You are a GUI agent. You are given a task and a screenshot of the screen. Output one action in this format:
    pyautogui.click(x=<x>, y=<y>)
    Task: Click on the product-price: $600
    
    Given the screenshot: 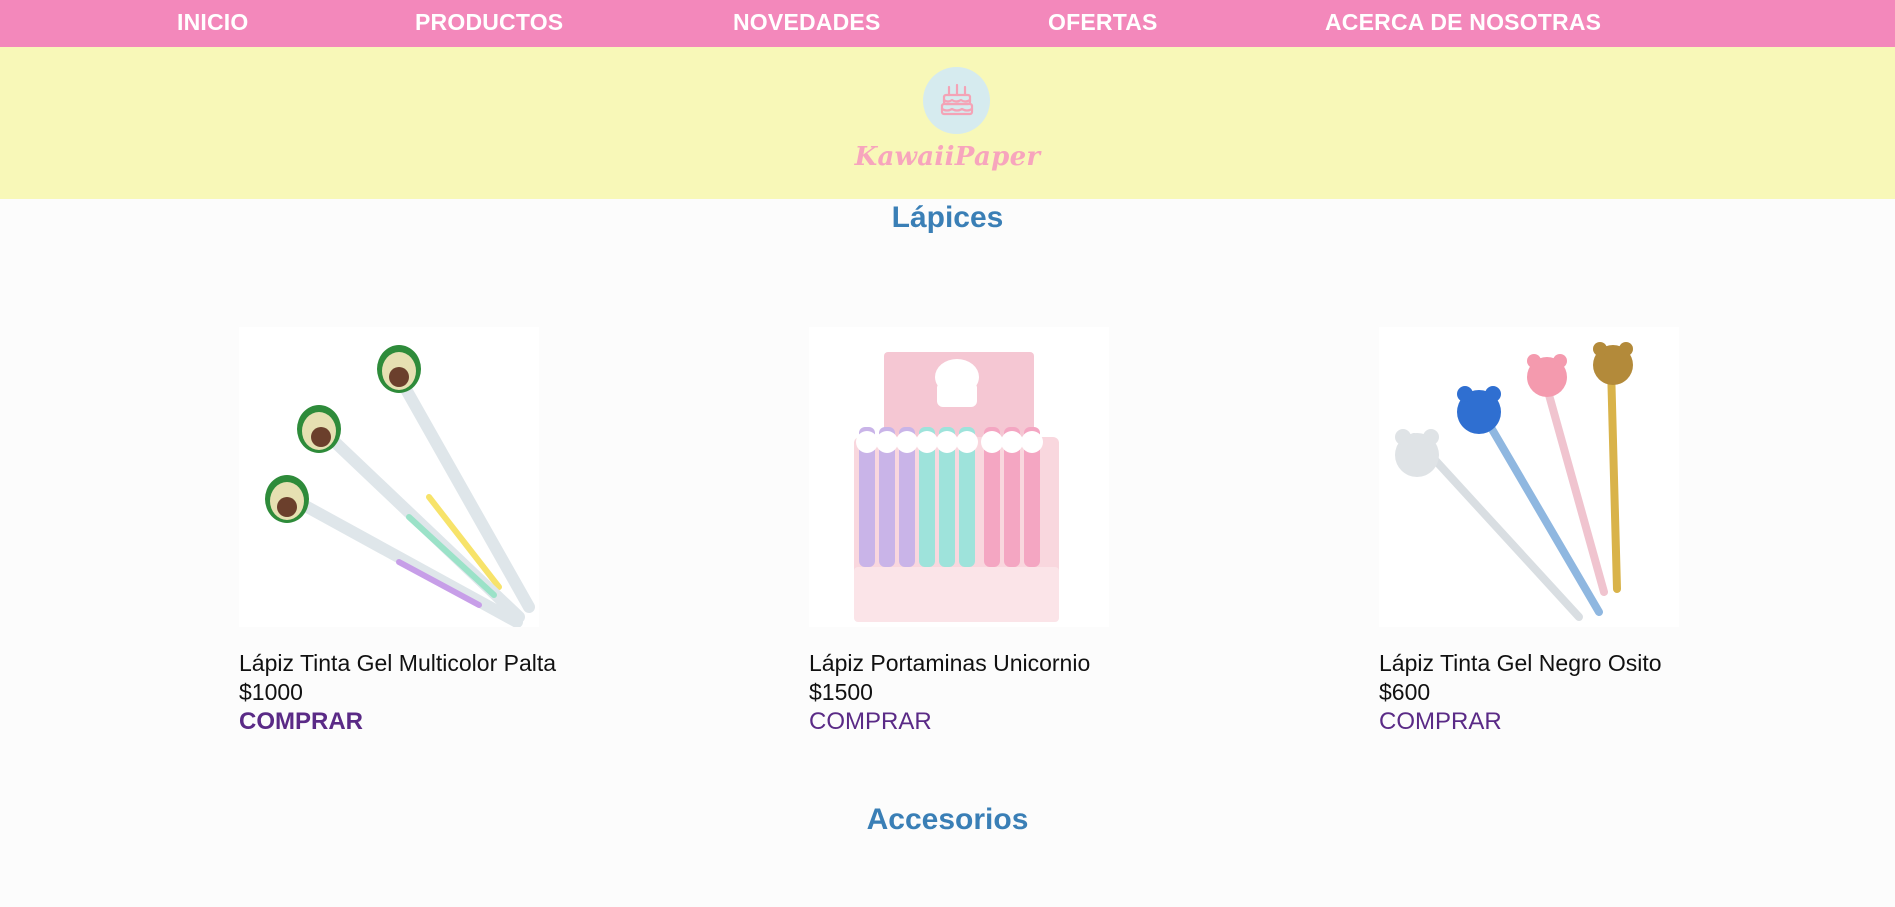 What is the action you would take?
    pyautogui.click(x=1405, y=692)
    